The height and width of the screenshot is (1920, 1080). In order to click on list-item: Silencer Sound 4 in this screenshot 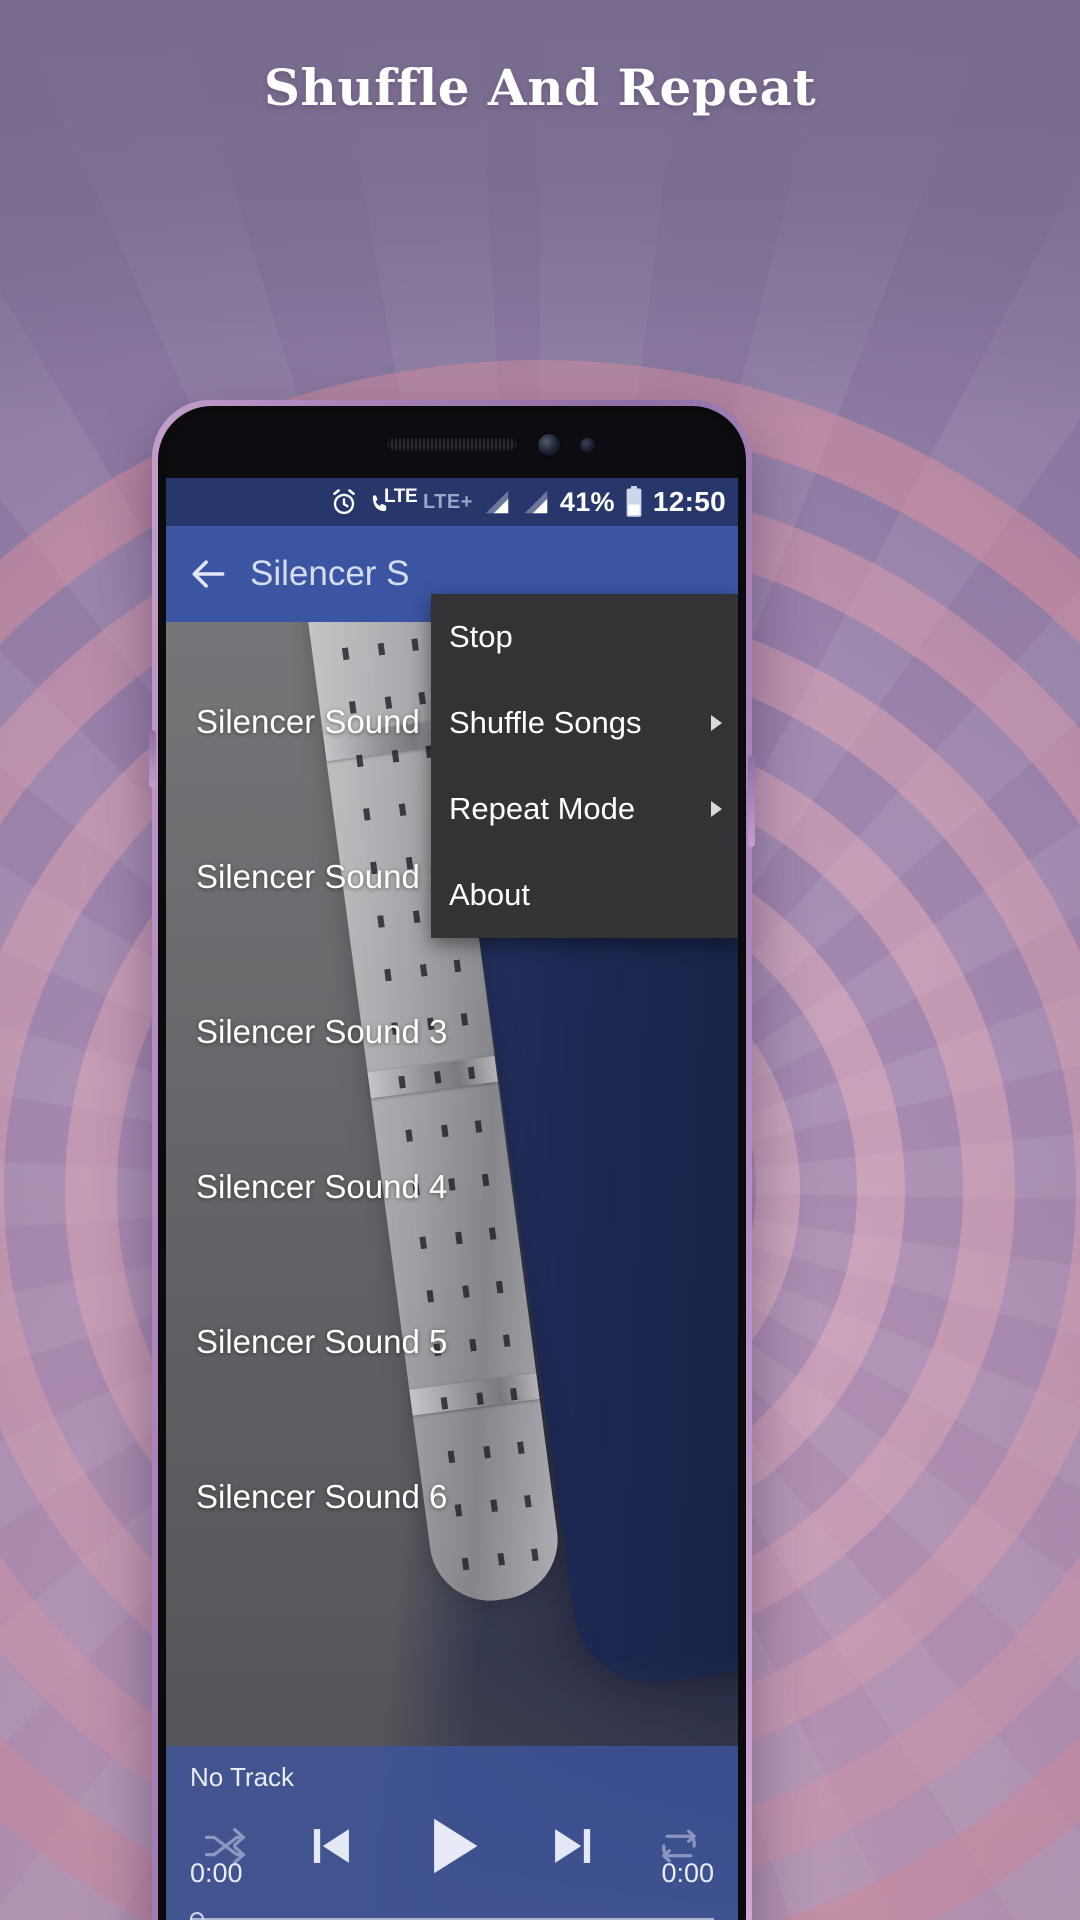, I will do `click(452, 1186)`.